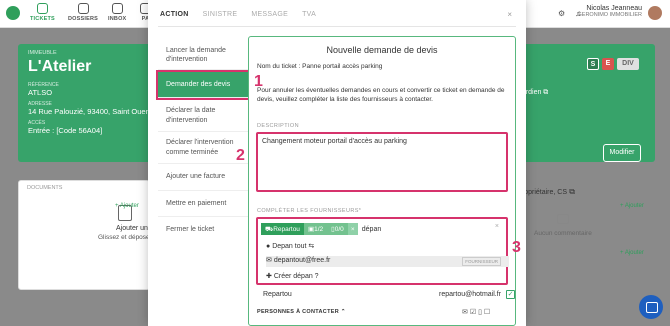 Image resolution: width=670 pixels, height=326 pixels. I want to click on check-icon: ☑, so click(473, 312).